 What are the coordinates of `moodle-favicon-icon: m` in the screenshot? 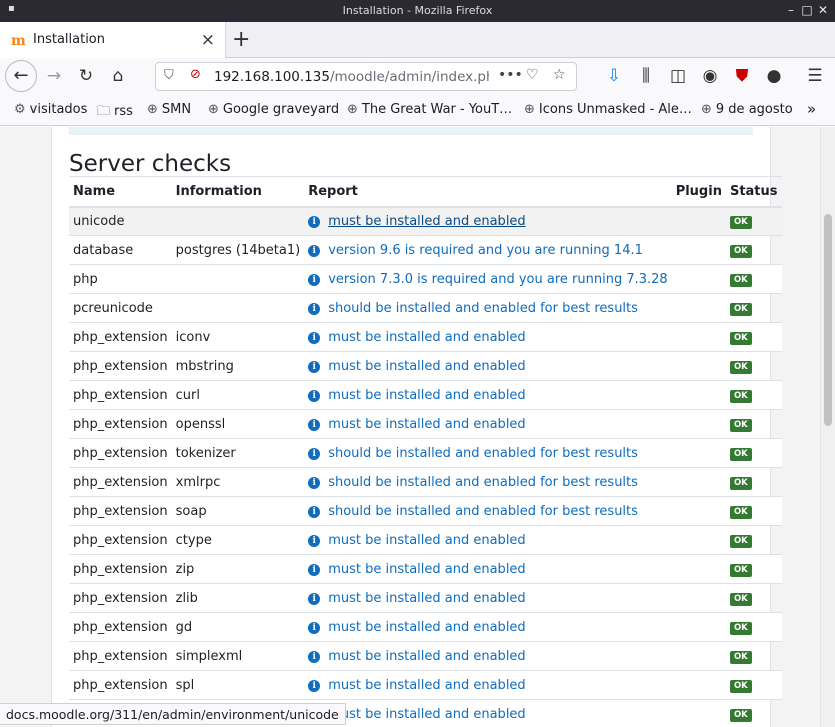 It's located at (18, 41).